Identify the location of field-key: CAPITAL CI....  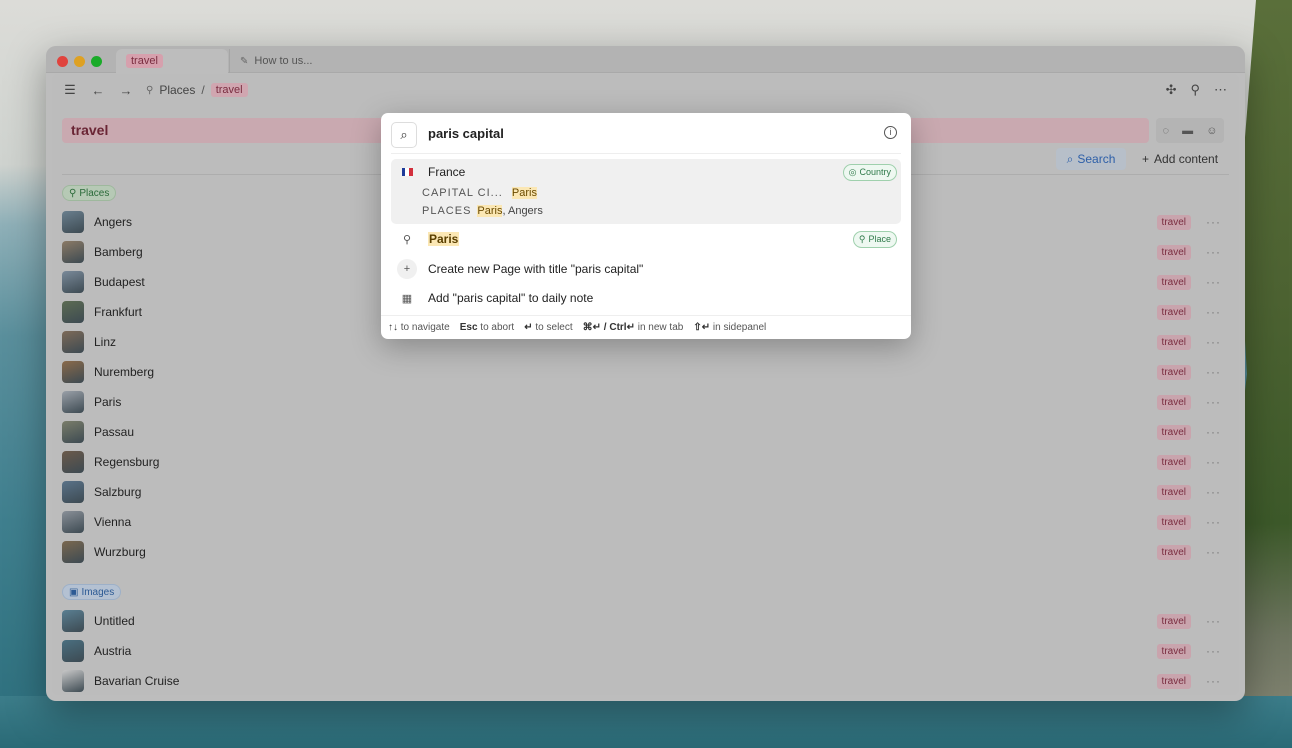
(462, 193).